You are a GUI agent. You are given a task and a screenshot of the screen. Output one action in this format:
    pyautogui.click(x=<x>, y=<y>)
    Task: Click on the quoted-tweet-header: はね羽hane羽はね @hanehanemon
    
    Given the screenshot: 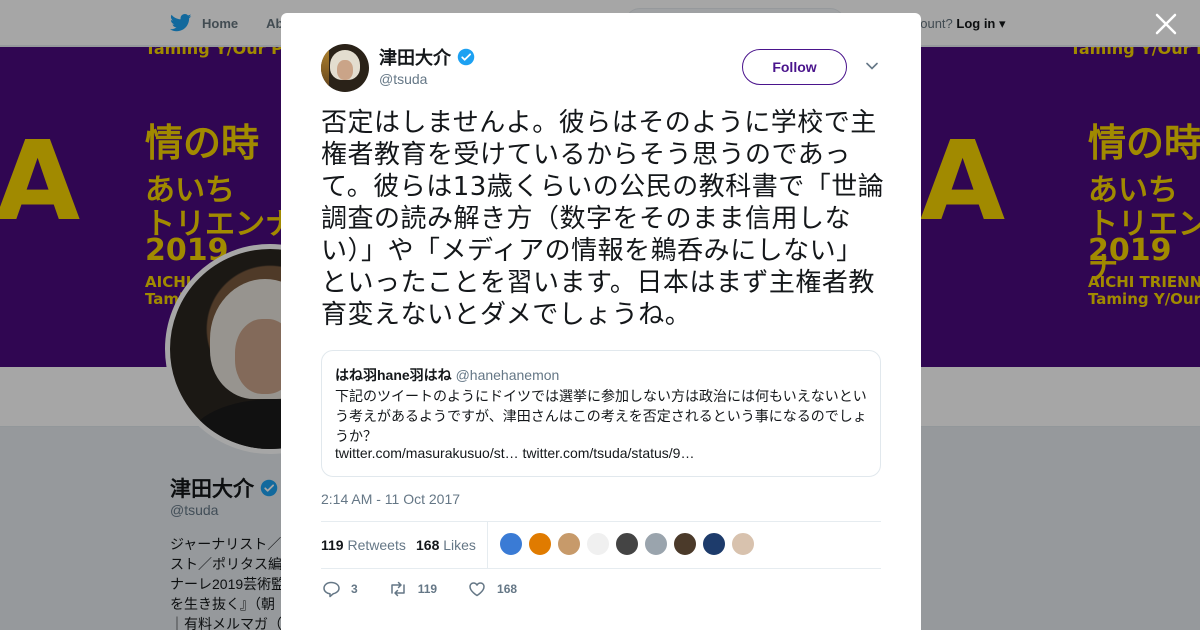 What is the action you would take?
    pyautogui.click(x=447, y=375)
    